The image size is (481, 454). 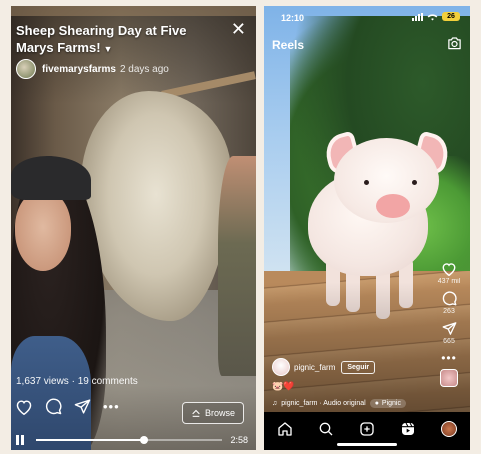 I want to click on search-icon, so click(x=326, y=429).